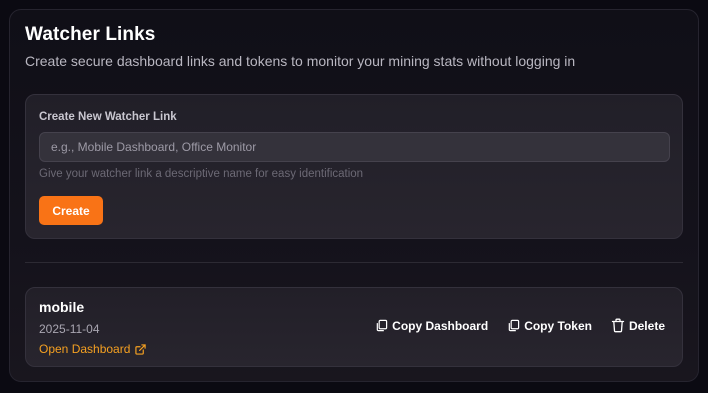 This screenshot has height=393, width=708. Describe the element at coordinates (69, 329) in the screenshot. I see `link-date: 2025-11-04` at that location.